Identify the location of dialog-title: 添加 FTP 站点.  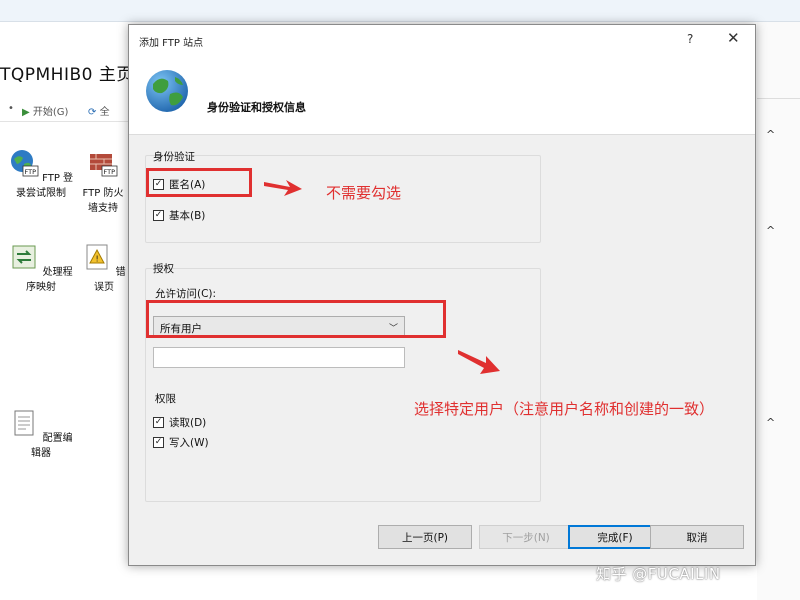
(171, 43).